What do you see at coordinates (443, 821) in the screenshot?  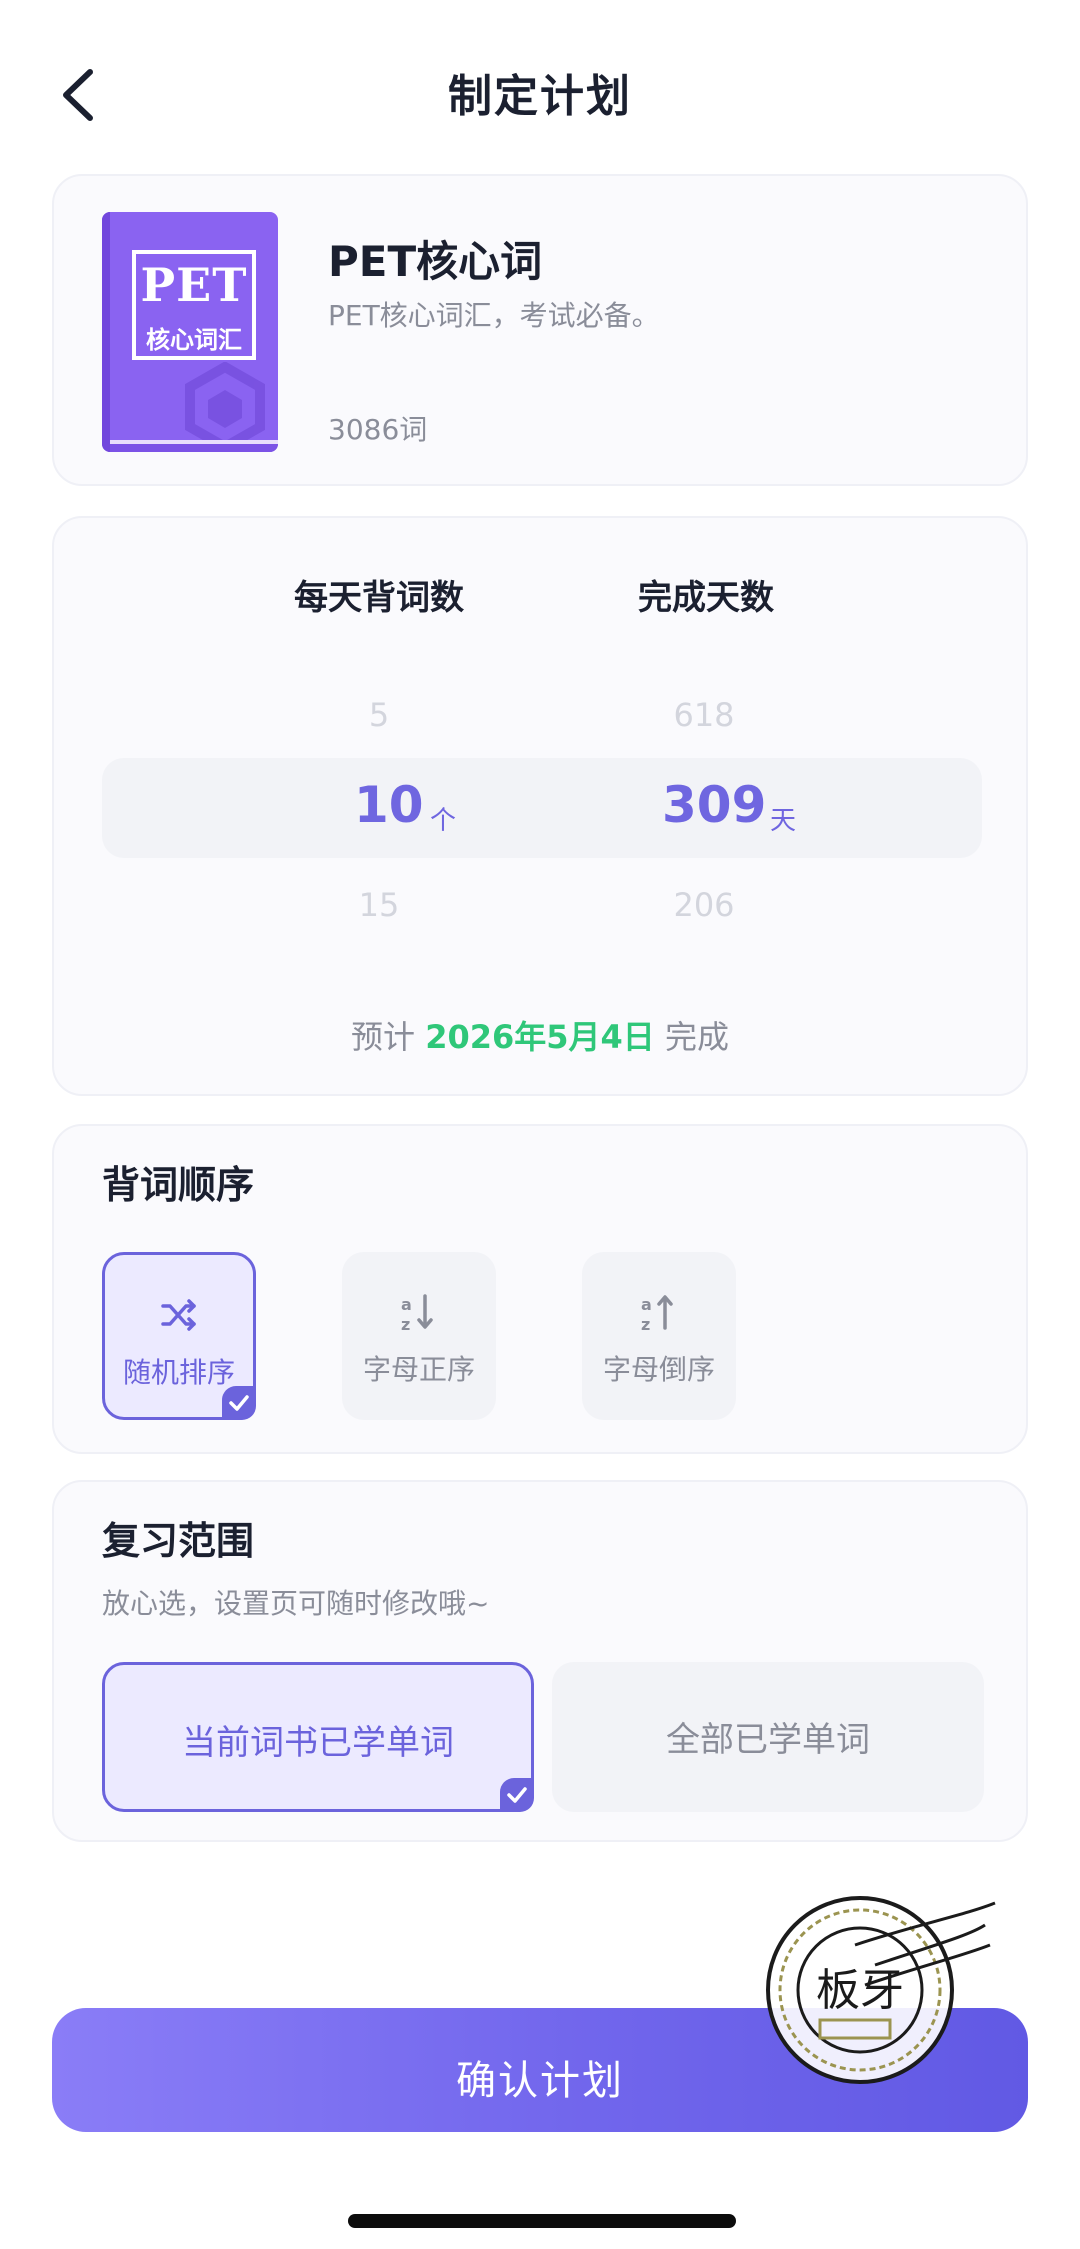 I see `daily-unit: 个` at bounding box center [443, 821].